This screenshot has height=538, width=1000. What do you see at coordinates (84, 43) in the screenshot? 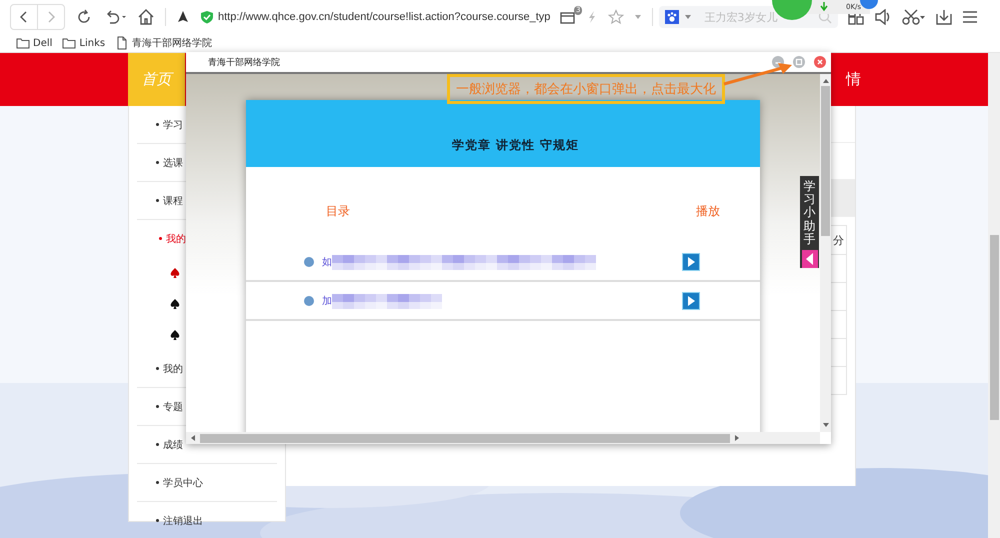
I see `bookmark: Links` at bounding box center [84, 43].